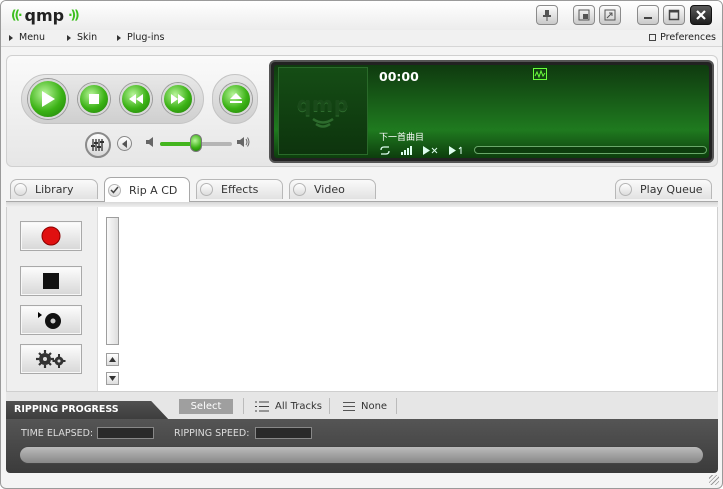 The height and width of the screenshot is (489, 723). I want to click on menu-item-plugins: Plug-ins, so click(140, 37).